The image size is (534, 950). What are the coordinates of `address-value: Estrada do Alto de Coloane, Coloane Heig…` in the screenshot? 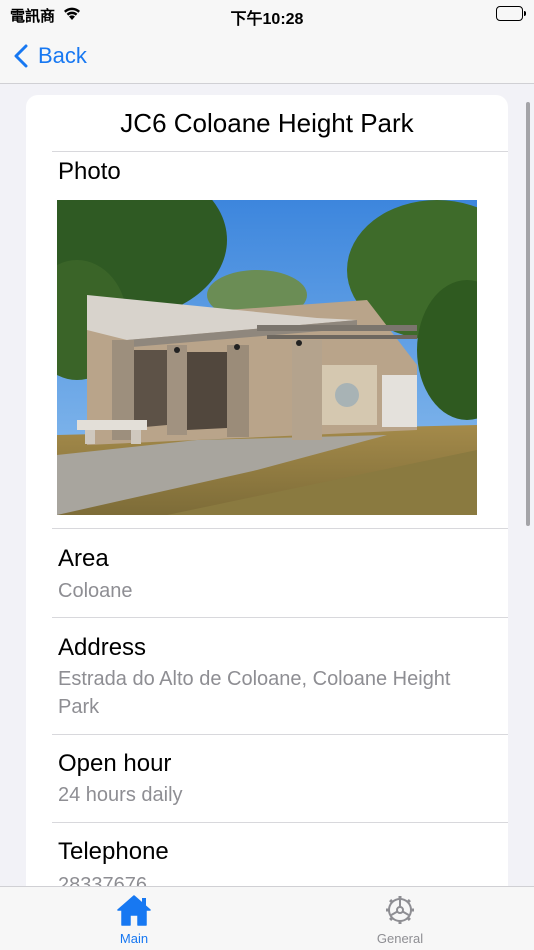 It's located at (254, 693).